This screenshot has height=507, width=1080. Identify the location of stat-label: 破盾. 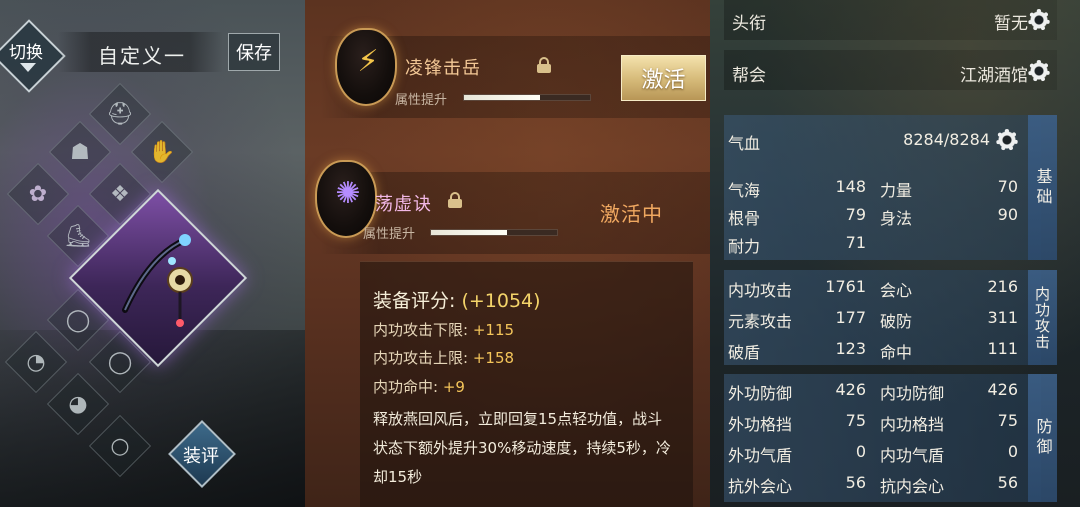
(744, 352).